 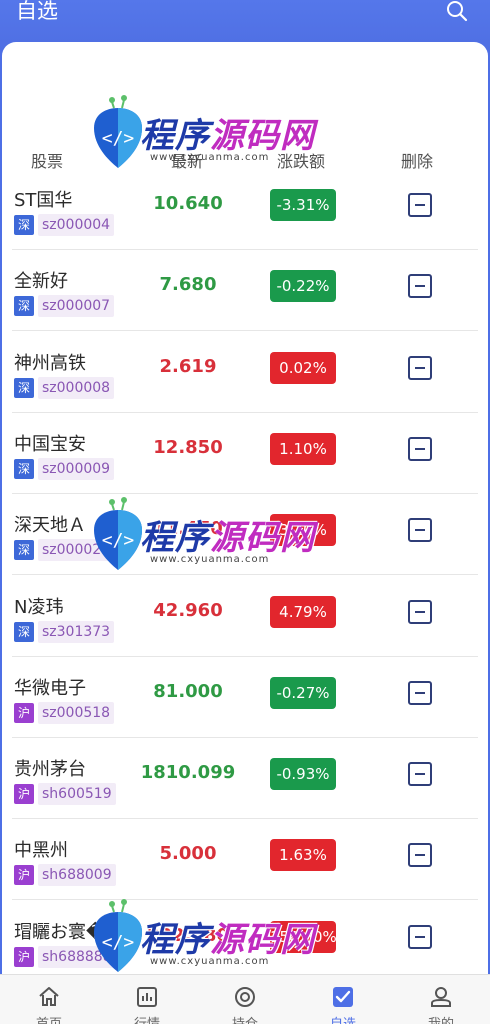 What do you see at coordinates (76, 712) in the screenshot?
I see `stock-code: sz000518` at bounding box center [76, 712].